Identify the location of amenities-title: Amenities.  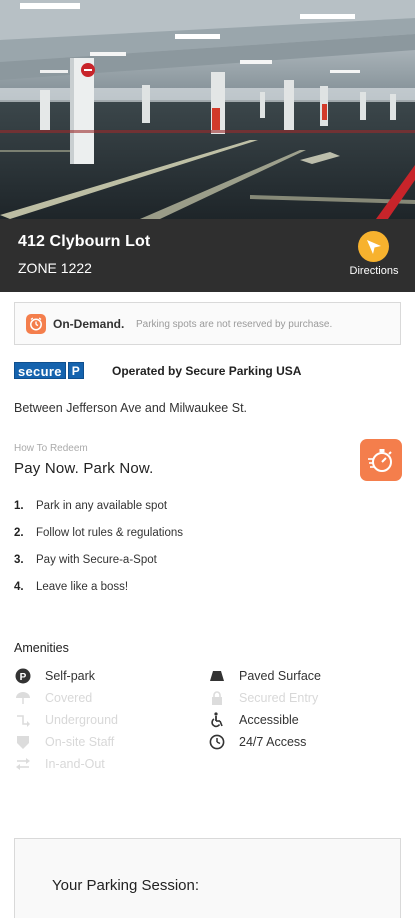
(41, 648).